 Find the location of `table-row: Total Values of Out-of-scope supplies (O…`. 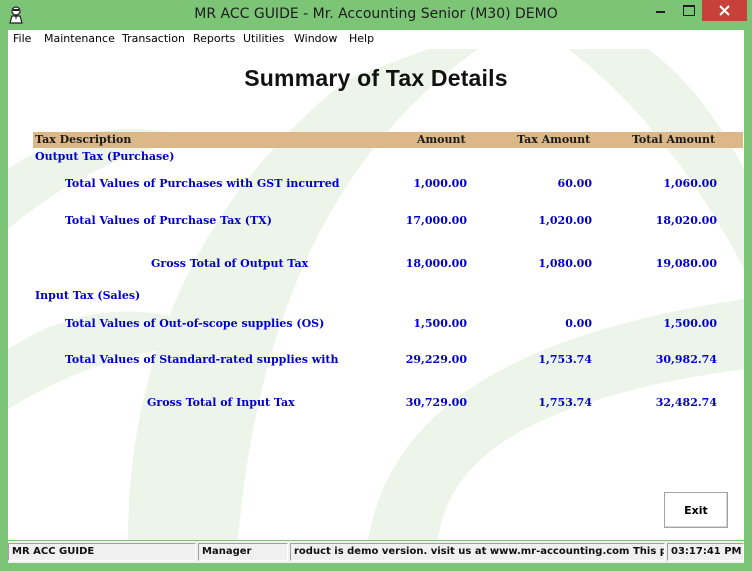

table-row: Total Values of Out-of-scope supplies (O… is located at coordinates (376, 324).